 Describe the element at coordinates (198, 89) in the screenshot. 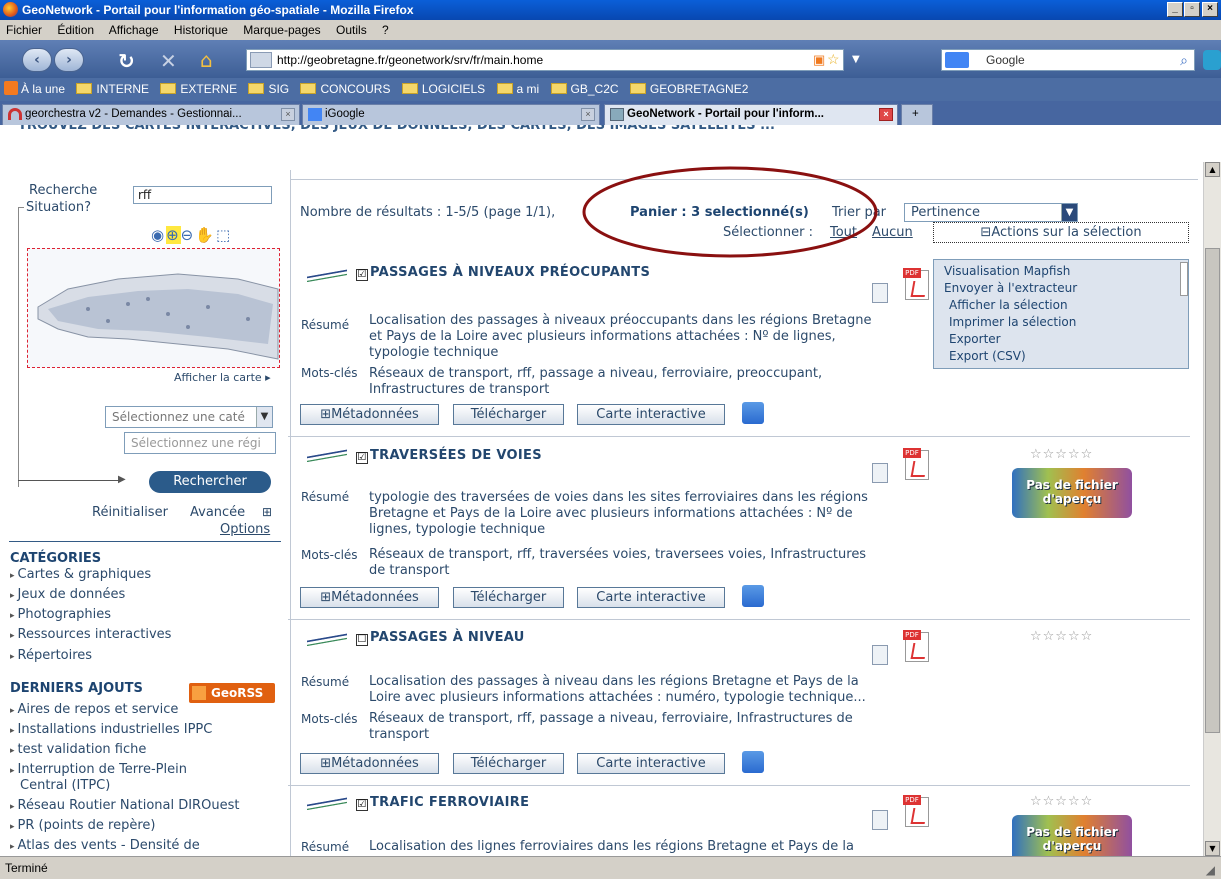

I see `bookmark-externe: EXTERNE` at that location.